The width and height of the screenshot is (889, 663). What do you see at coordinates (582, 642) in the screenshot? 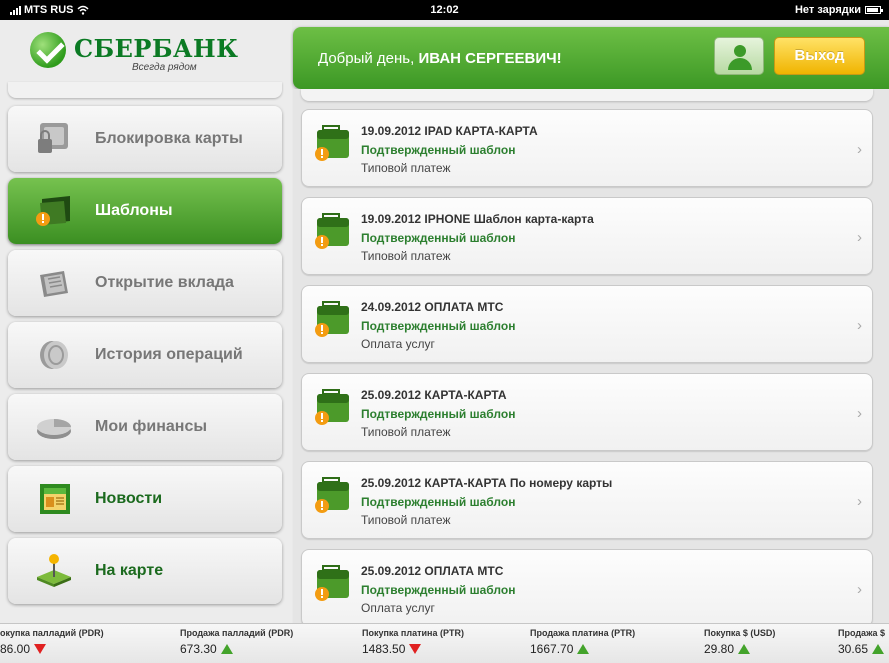
I see `rate-platinum-sell: Продажа платина (PTR) 1667.70` at bounding box center [582, 642].